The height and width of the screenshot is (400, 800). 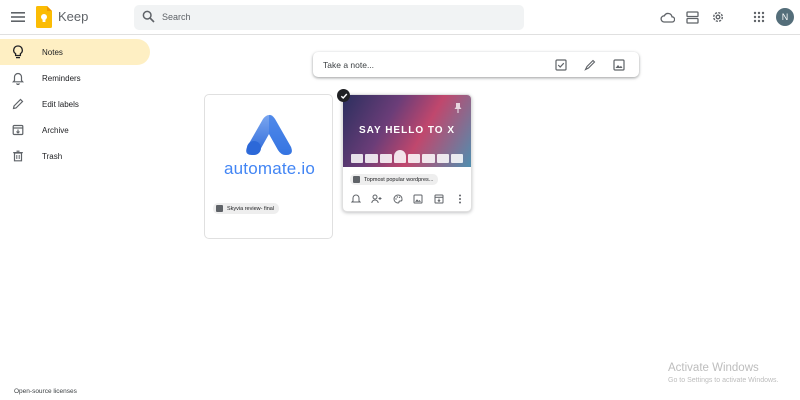 I want to click on sidebar-item-label: Reminders, so click(x=61, y=78).